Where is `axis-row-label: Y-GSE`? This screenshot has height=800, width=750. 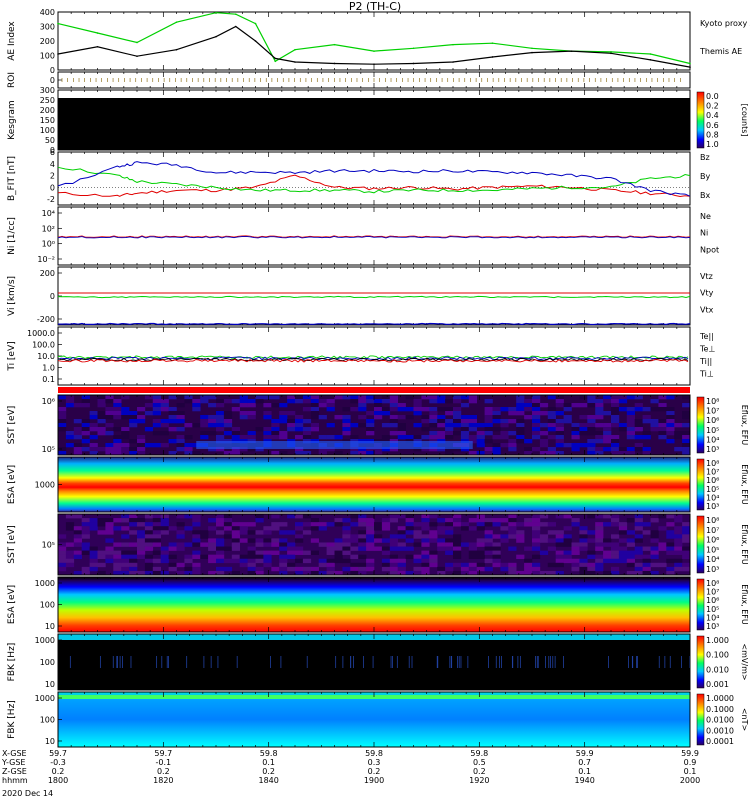
axis-row-label: Y-GSE is located at coordinates (13, 762).